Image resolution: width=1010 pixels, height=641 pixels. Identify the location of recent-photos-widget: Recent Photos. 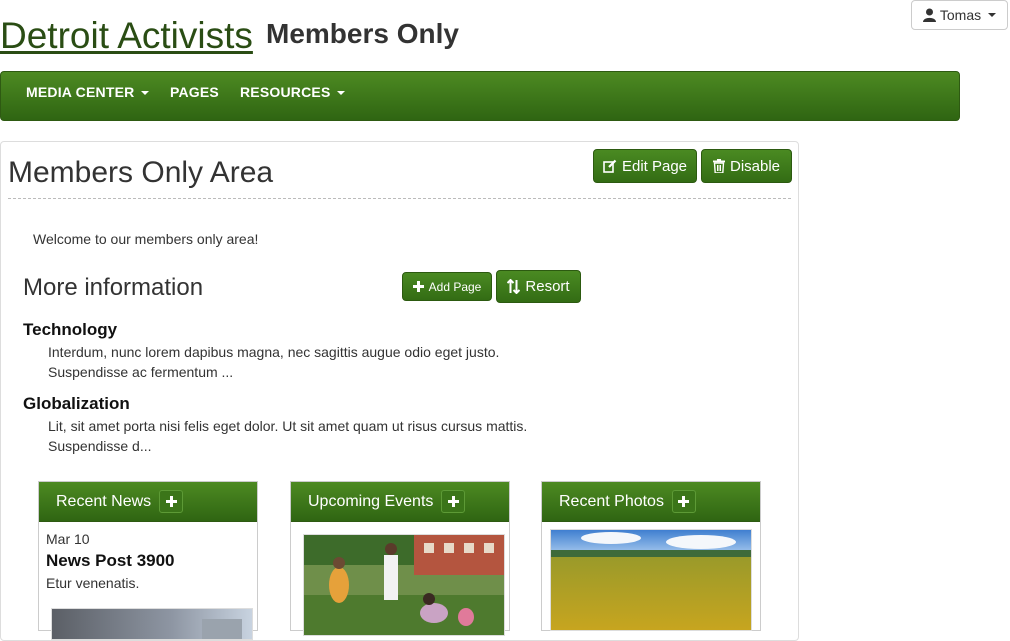
(651, 556).